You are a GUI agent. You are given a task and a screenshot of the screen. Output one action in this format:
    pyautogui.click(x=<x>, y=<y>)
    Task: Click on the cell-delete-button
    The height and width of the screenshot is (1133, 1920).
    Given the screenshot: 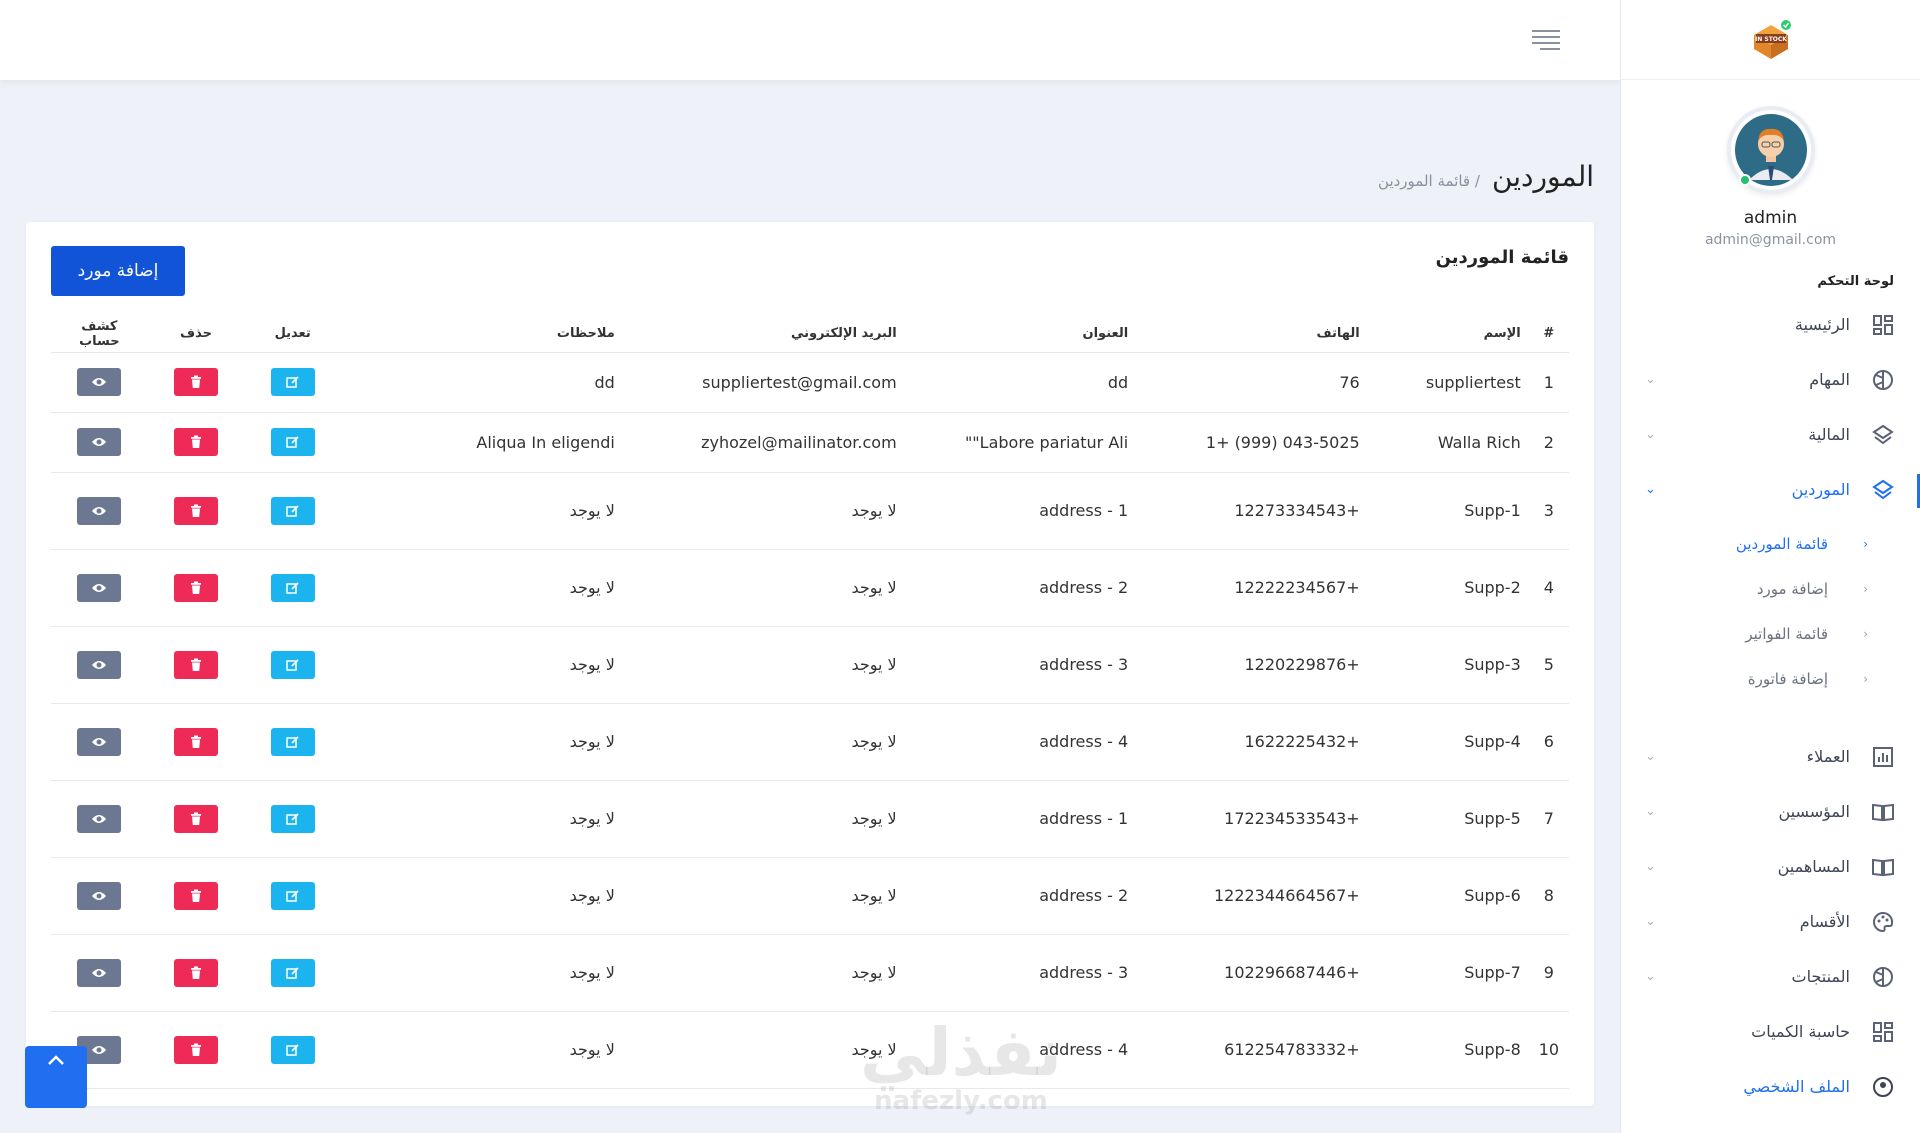 What is the action you would take?
    pyautogui.click(x=196, y=510)
    